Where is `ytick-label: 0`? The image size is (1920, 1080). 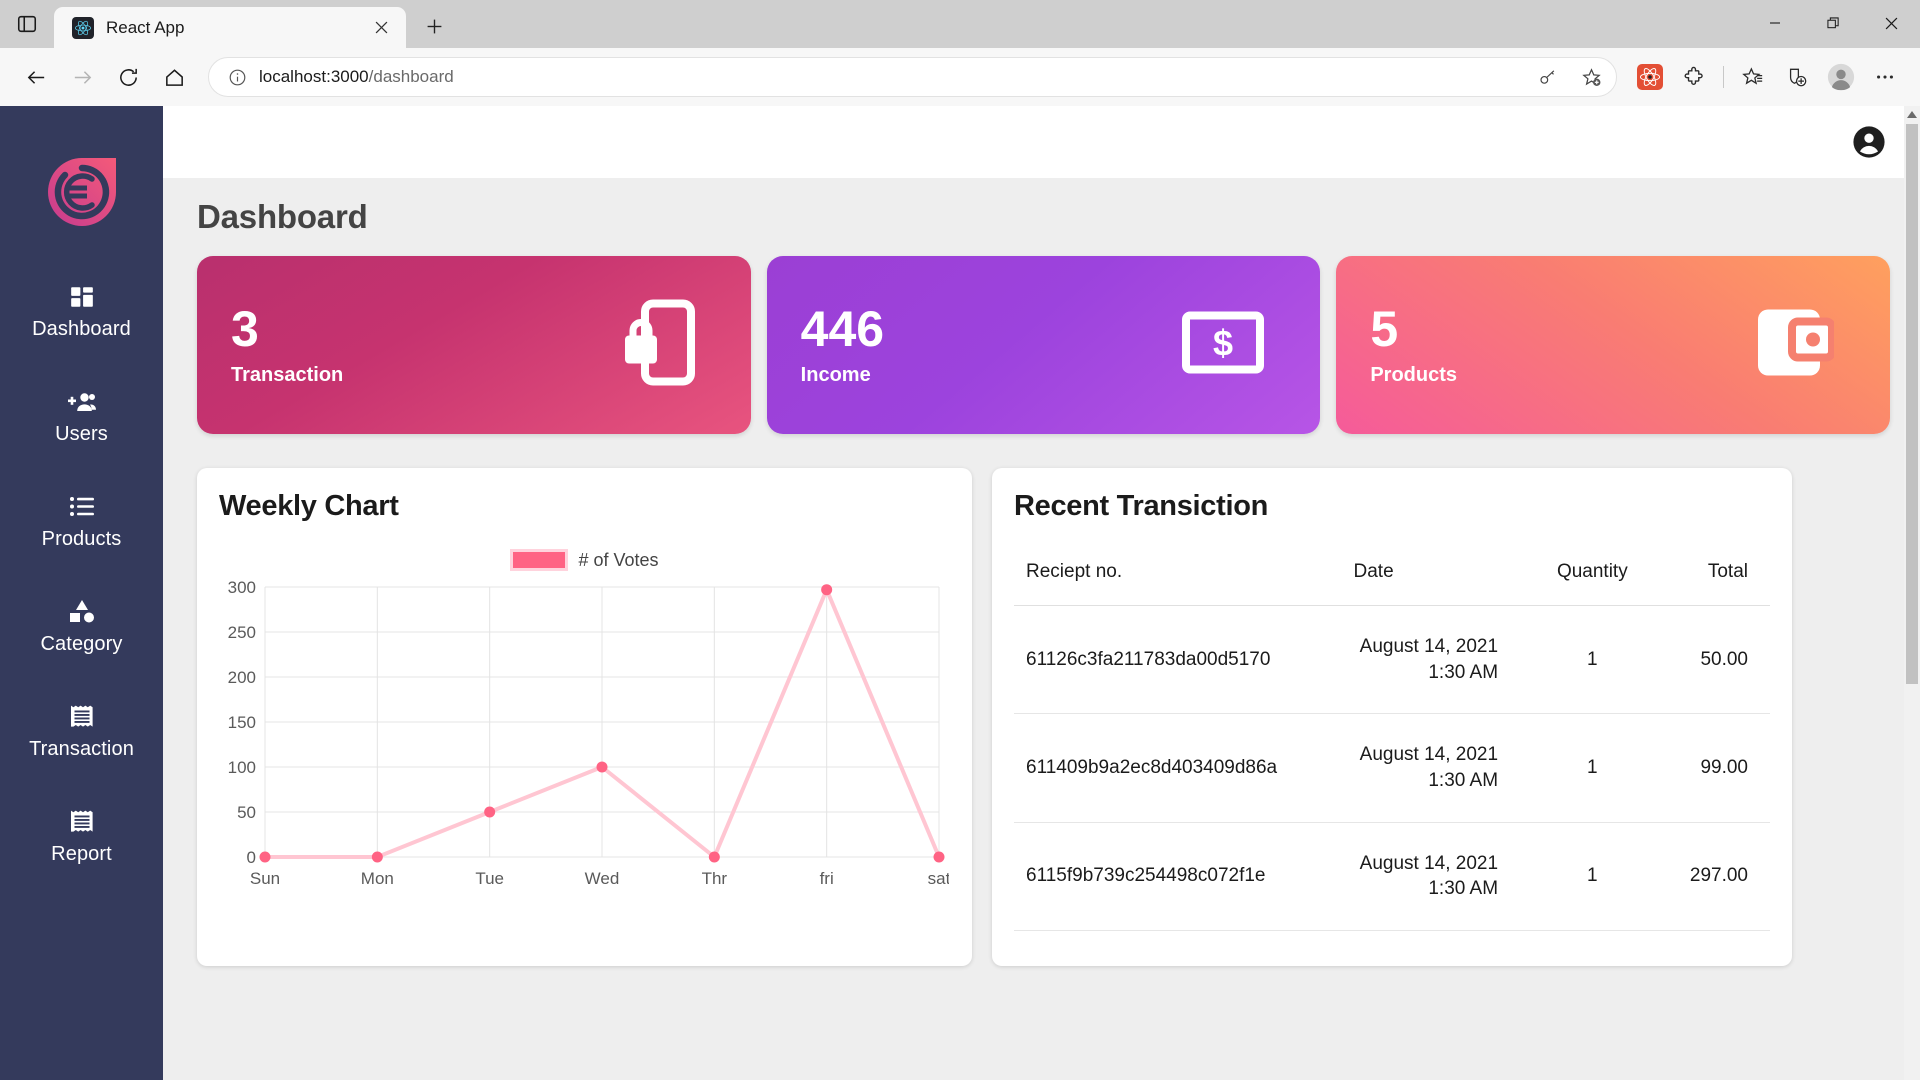 ytick-label: 0 is located at coordinates (251, 857).